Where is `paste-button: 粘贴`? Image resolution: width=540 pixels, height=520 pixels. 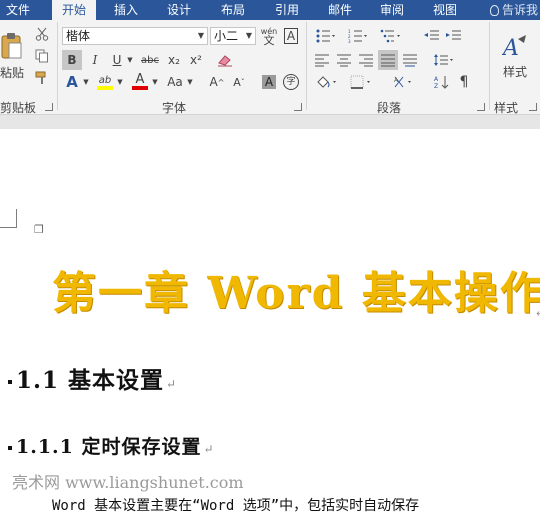
paste-button: 粘贴 is located at coordinates (12, 56).